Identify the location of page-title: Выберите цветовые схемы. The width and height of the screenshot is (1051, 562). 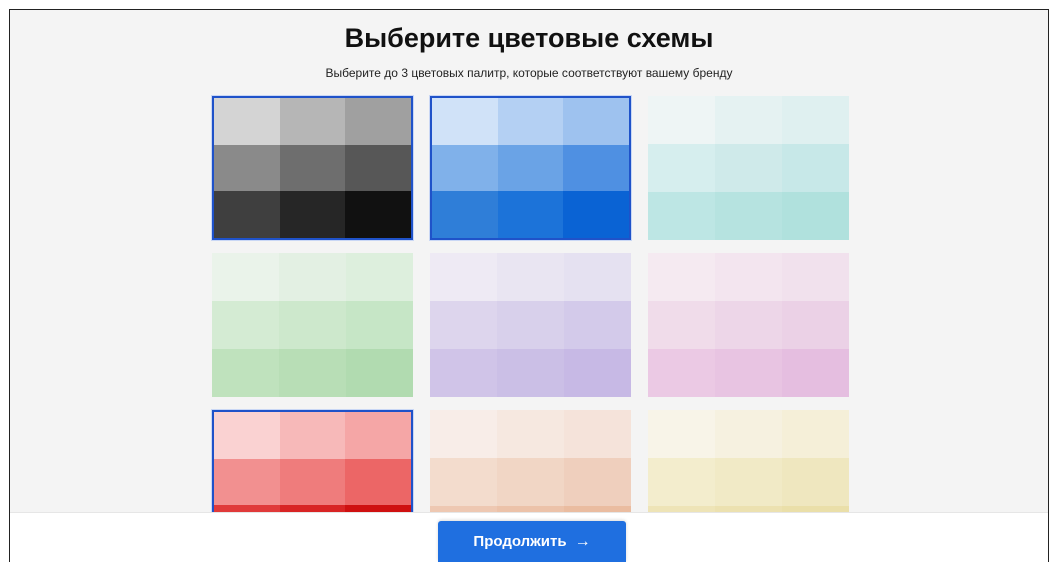
(529, 38).